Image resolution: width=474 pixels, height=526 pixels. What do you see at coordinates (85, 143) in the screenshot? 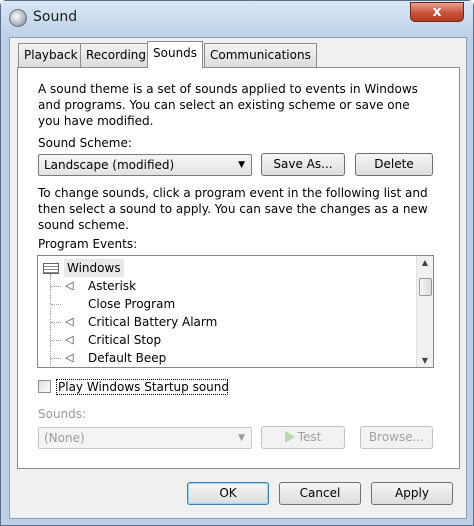
I see `scheme-label: Sound Scheme:` at bounding box center [85, 143].